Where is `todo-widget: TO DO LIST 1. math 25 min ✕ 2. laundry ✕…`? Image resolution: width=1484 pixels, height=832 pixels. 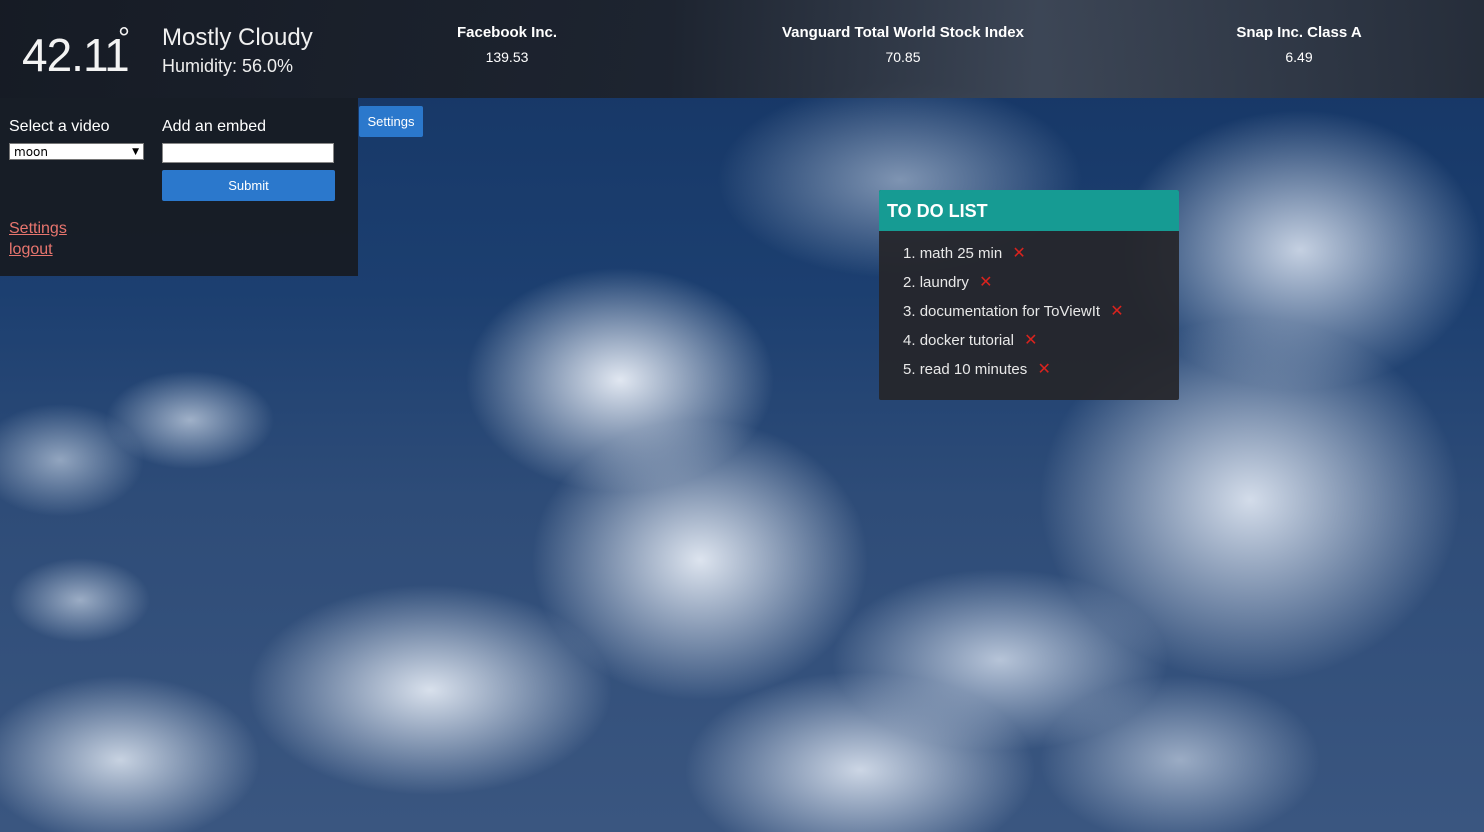 todo-widget: TO DO LIST 1. math 25 min ✕ 2. laundry ✕… is located at coordinates (1029, 295).